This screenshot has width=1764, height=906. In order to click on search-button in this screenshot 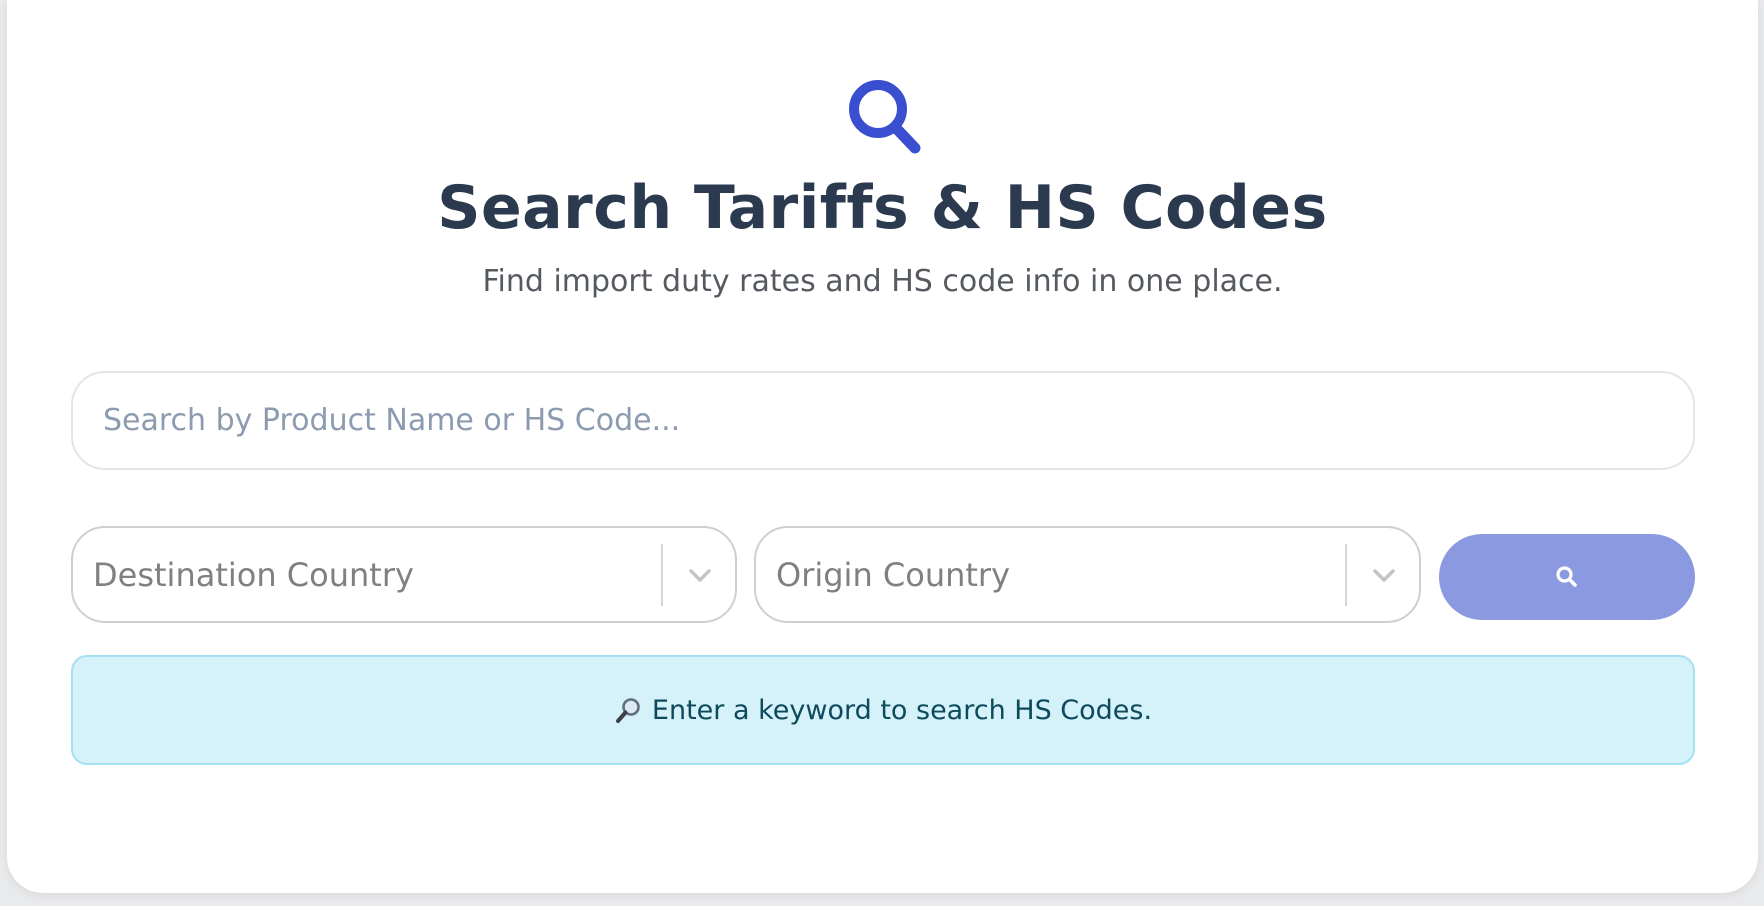, I will do `click(1567, 577)`.